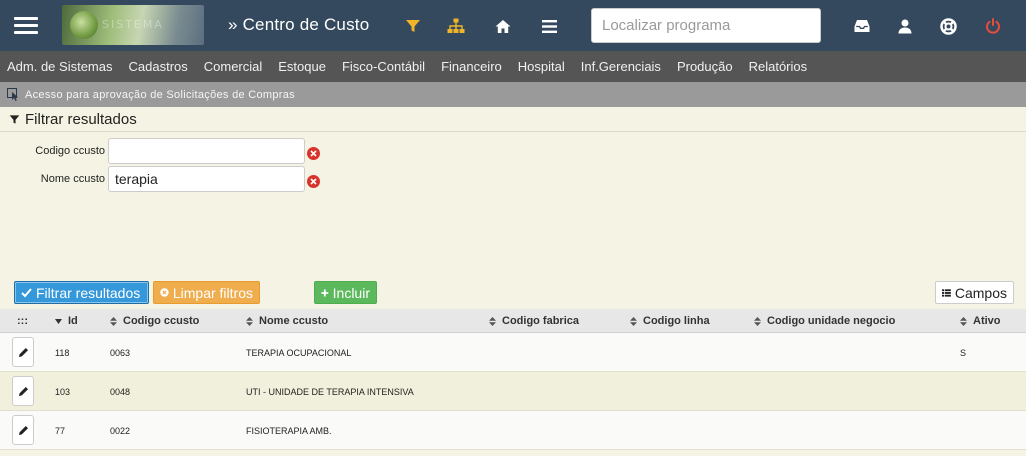  I want to click on inbox-icon, so click(862, 26).